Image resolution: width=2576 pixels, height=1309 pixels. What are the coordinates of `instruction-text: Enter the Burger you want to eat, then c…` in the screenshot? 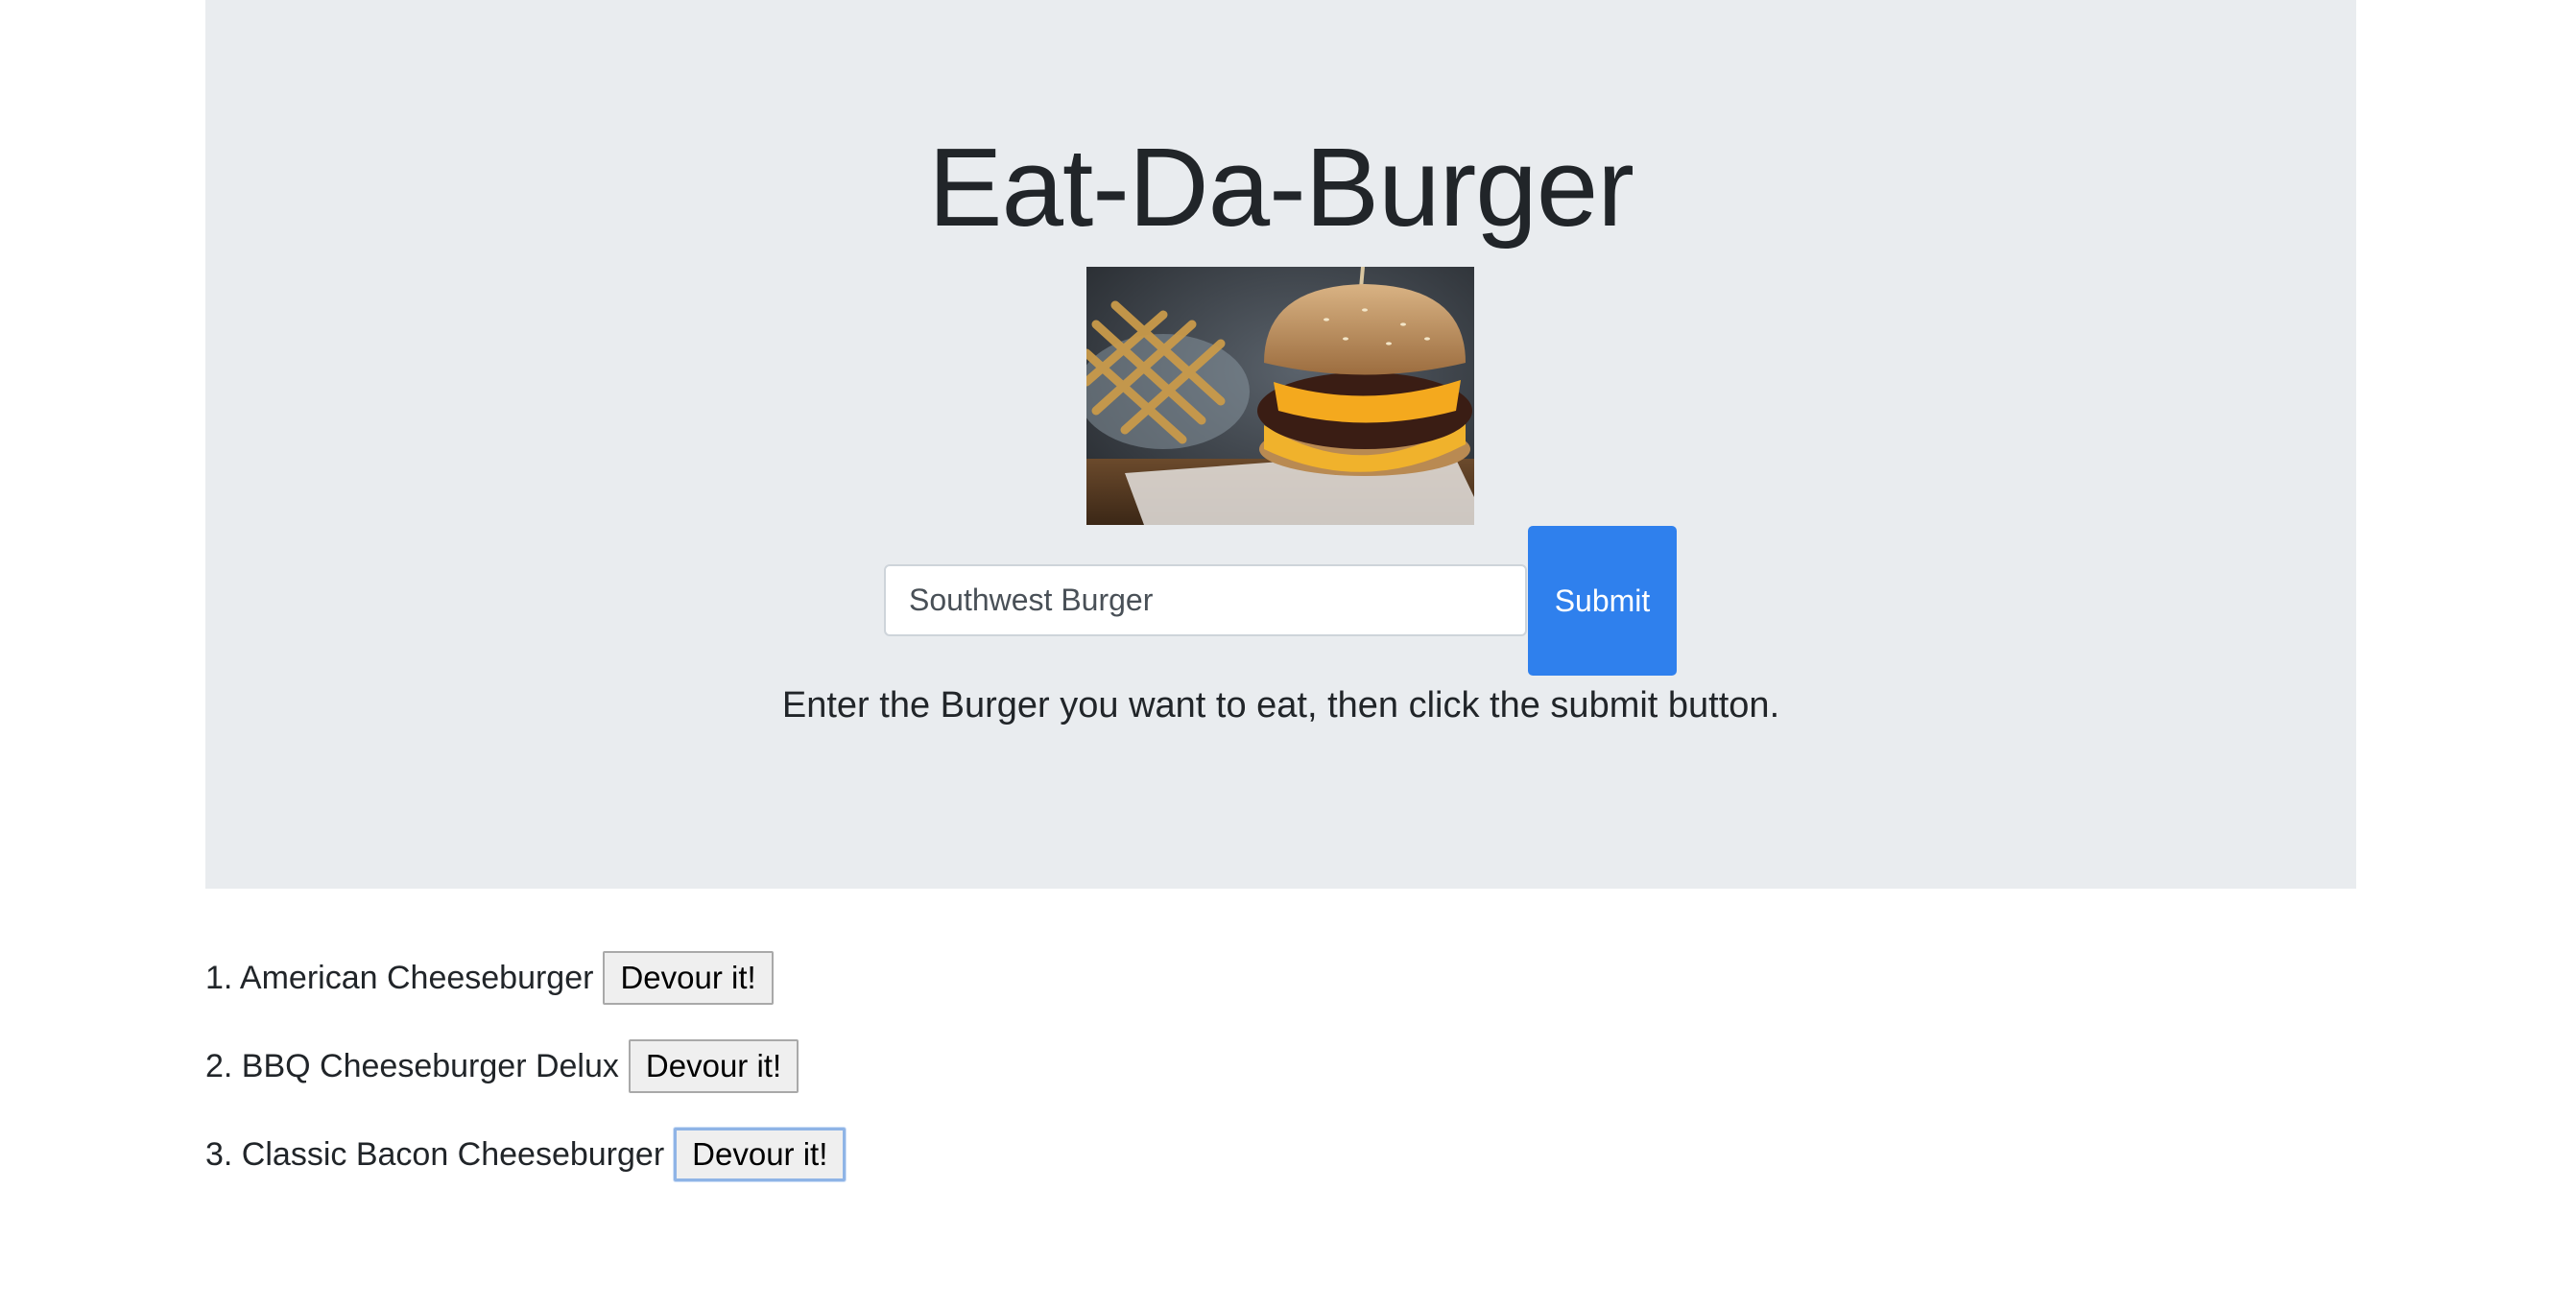 It's located at (1280, 706).